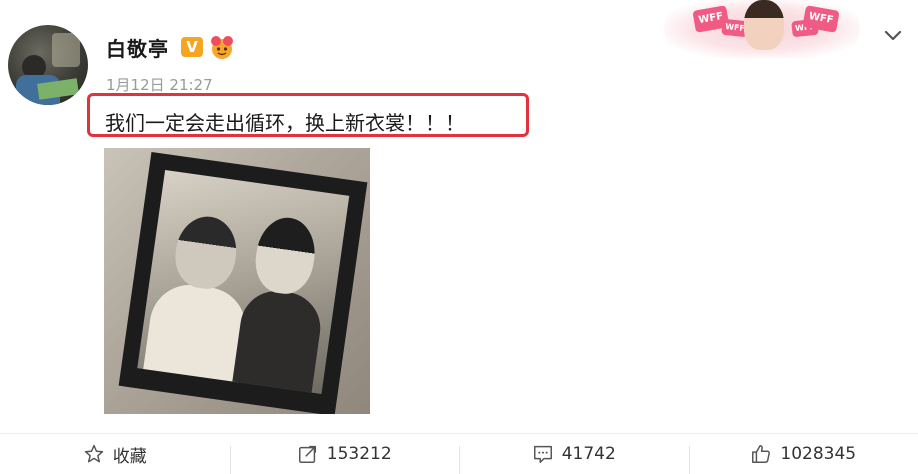 This screenshot has width=918, height=474. Describe the element at coordinates (764, 25) in the screenshot. I see `decor-portrait` at that location.